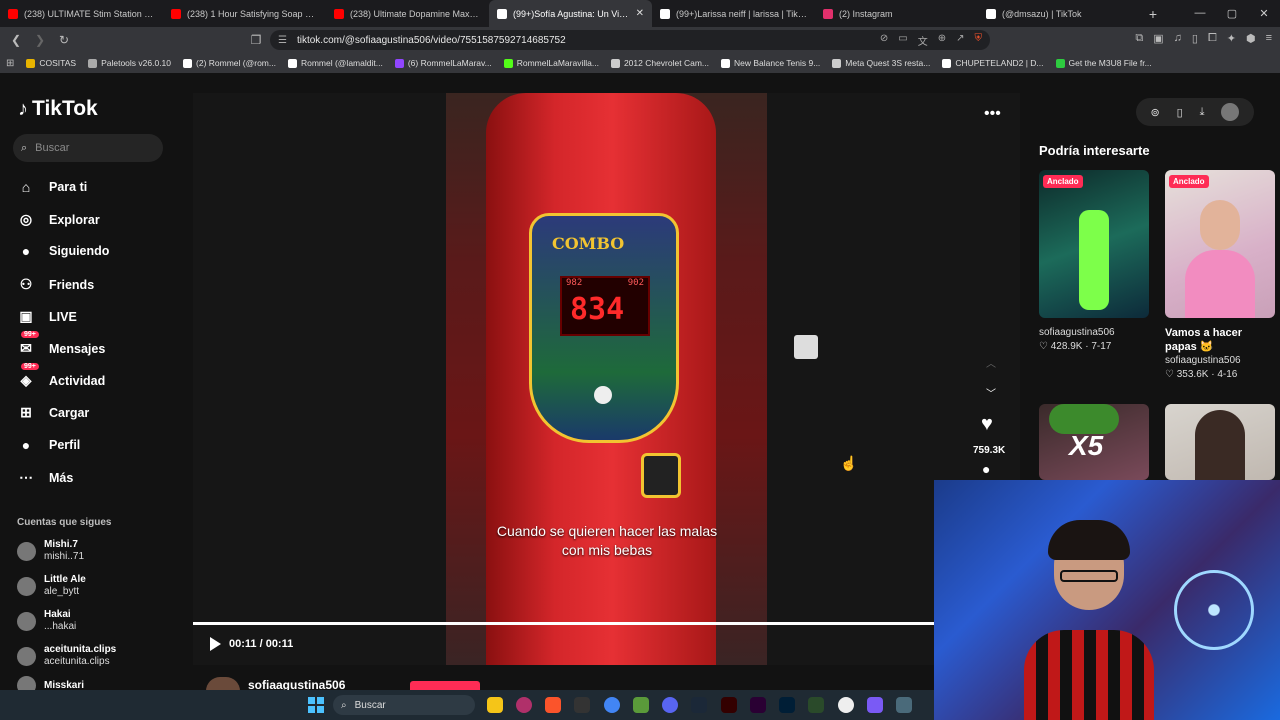 The width and height of the screenshot is (1280, 720). What do you see at coordinates (787, 705) in the screenshot?
I see `photoshop-icon` at bounding box center [787, 705].